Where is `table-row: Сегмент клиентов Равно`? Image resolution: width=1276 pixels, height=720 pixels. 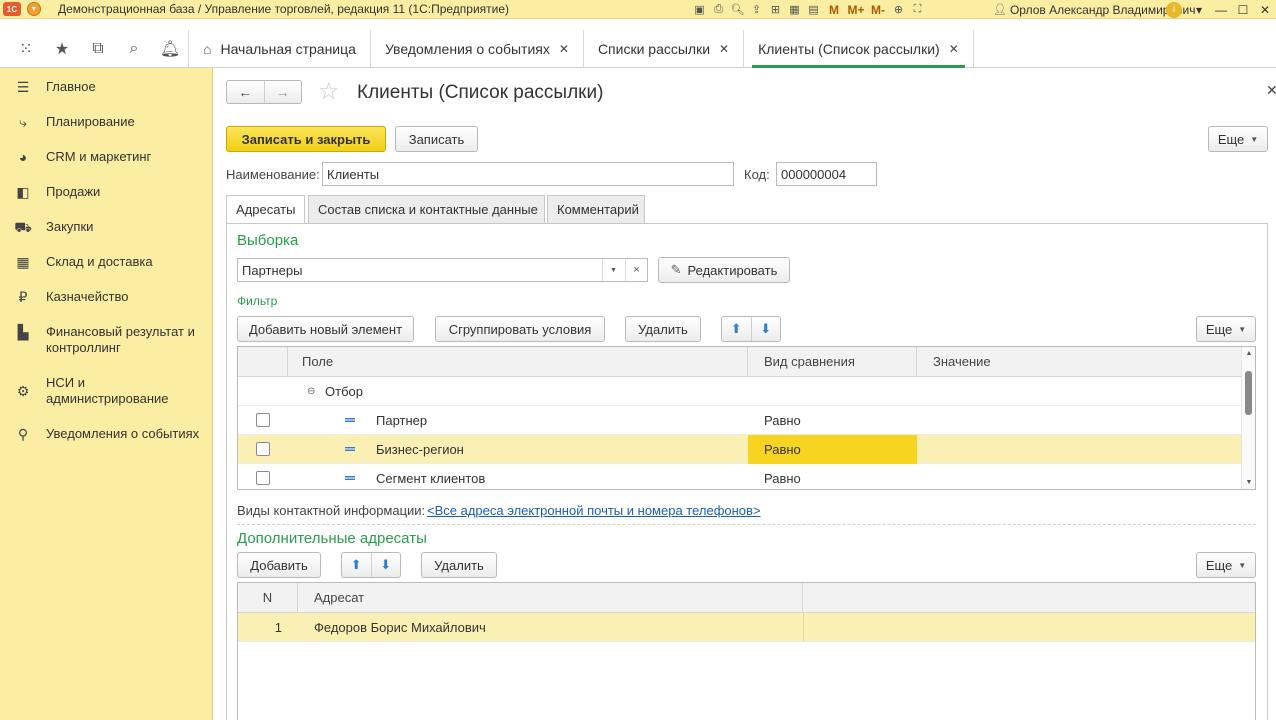
table-row: Сегмент клиентов Равно is located at coordinates (746, 476).